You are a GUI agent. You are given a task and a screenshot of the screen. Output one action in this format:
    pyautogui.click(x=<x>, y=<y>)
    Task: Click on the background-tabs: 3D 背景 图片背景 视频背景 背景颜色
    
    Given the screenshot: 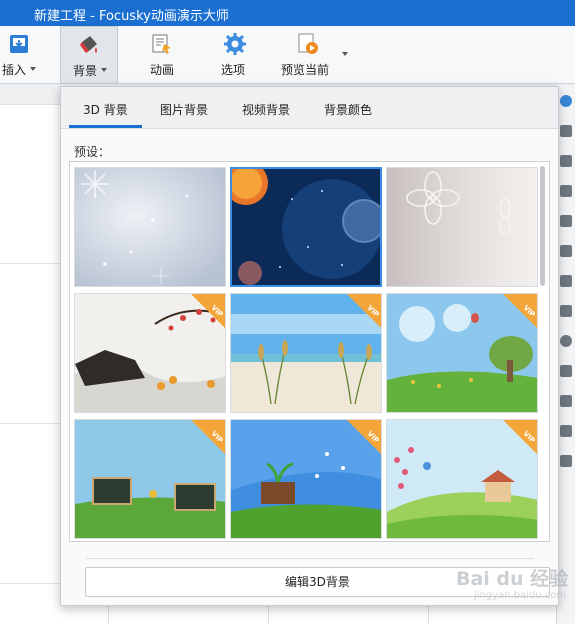 What is the action you would take?
    pyautogui.click(x=309, y=108)
    